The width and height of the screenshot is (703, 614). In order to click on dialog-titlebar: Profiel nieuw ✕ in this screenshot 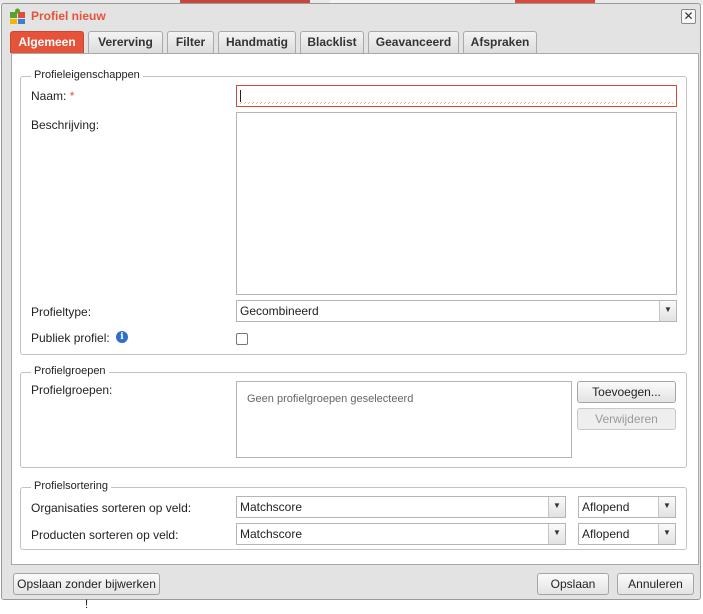, I will do `click(351, 16)`.